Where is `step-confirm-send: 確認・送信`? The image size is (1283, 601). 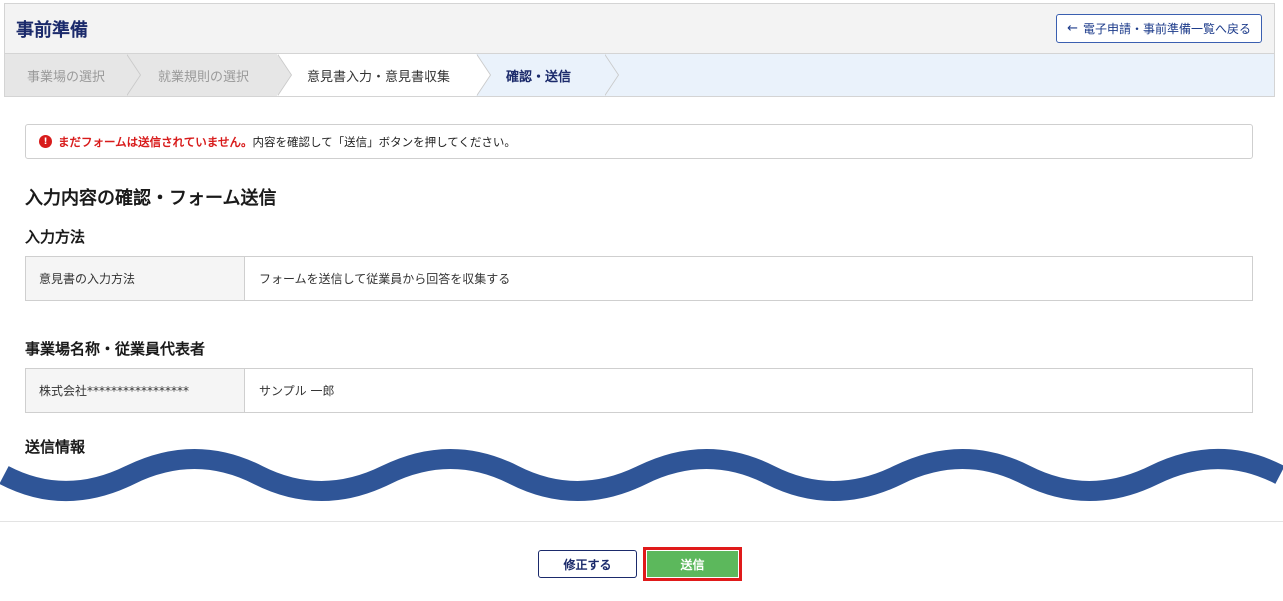
step-confirm-send: 確認・送信 is located at coordinates (547, 75).